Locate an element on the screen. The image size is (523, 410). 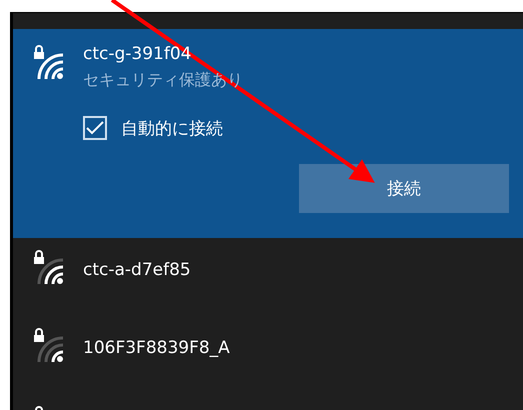
network-name: ctc-a-d7ef85 is located at coordinates (137, 270).